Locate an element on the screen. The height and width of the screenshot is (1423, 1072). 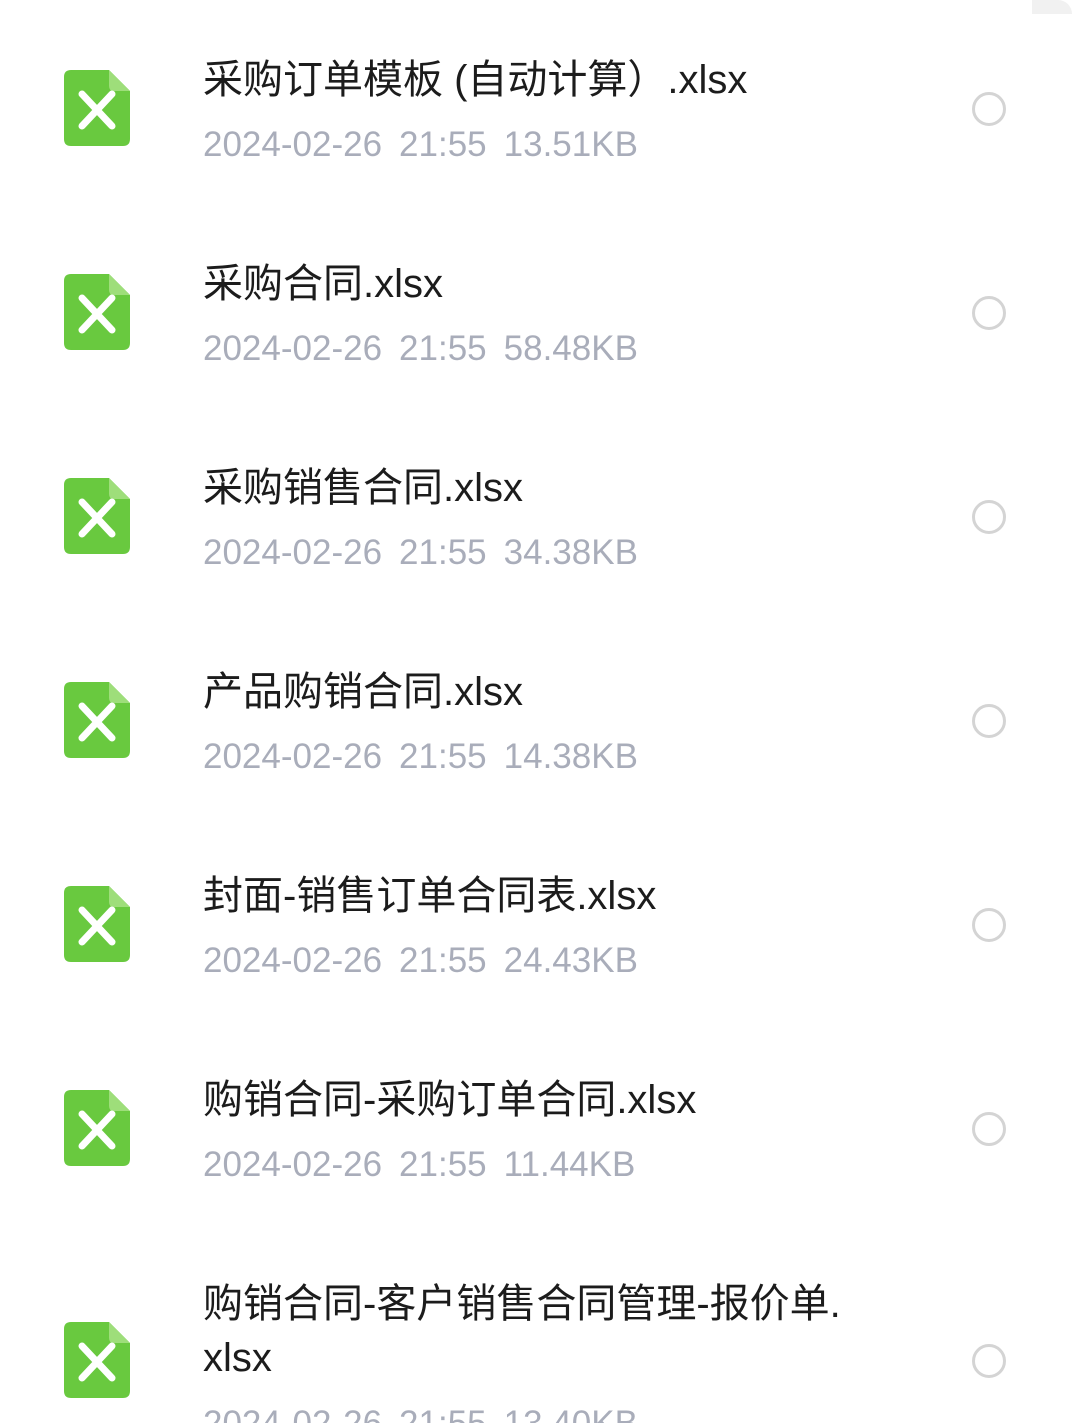
file-size: 24.43KB is located at coordinates (570, 960).